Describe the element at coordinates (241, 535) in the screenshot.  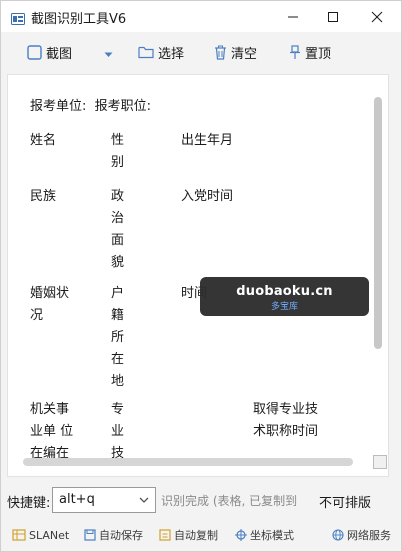
I see `crosshair-icon` at that location.